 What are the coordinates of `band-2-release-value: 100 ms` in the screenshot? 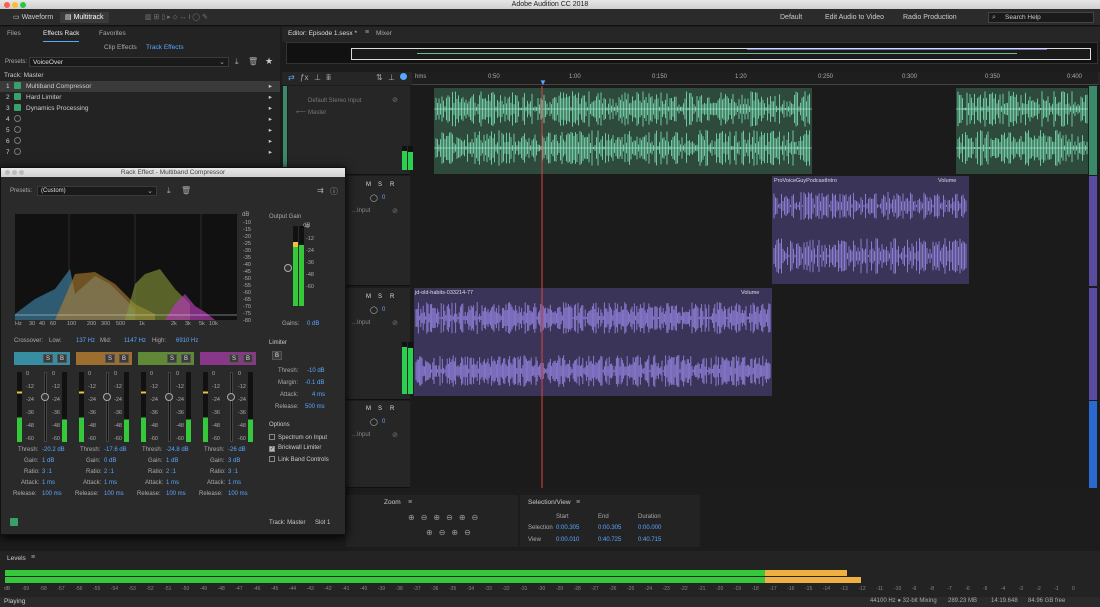 It's located at (114, 494).